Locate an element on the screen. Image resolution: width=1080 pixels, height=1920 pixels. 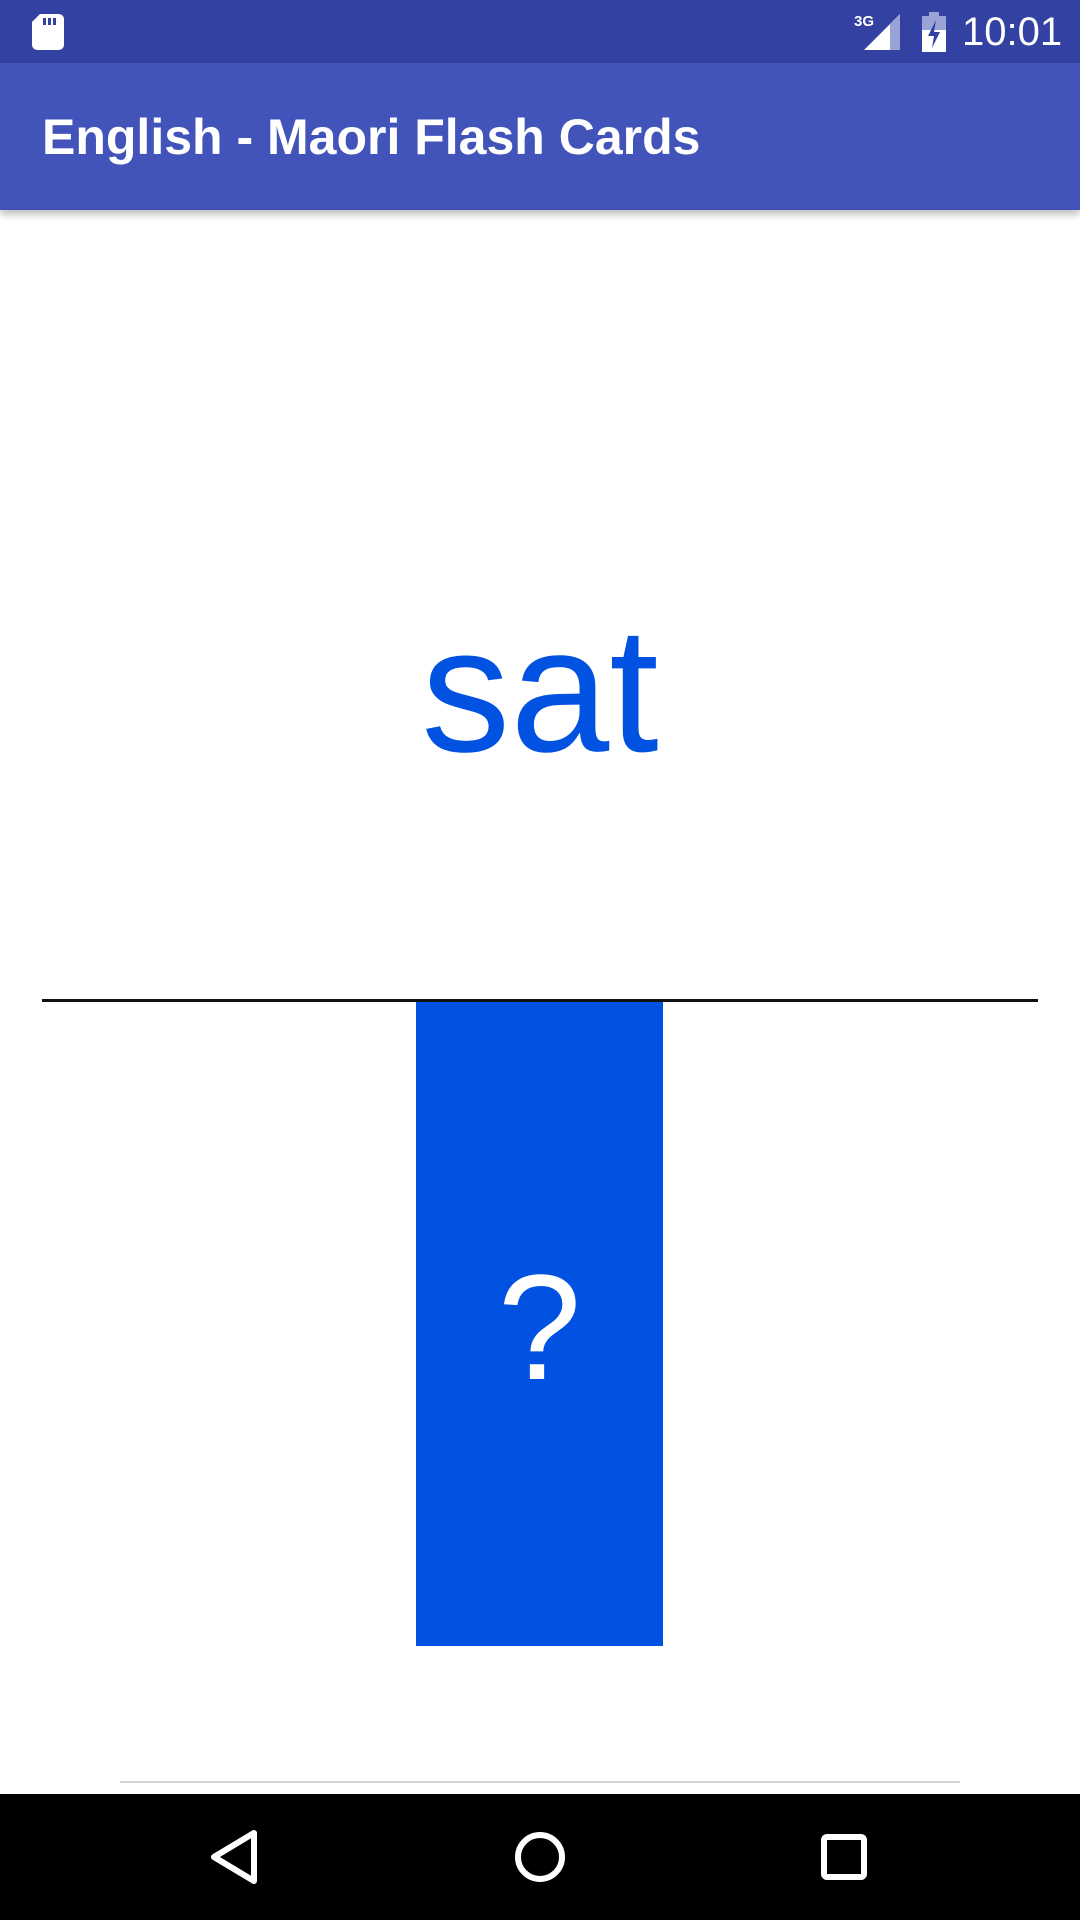
home-icon is located at coordinates (540, 1857).